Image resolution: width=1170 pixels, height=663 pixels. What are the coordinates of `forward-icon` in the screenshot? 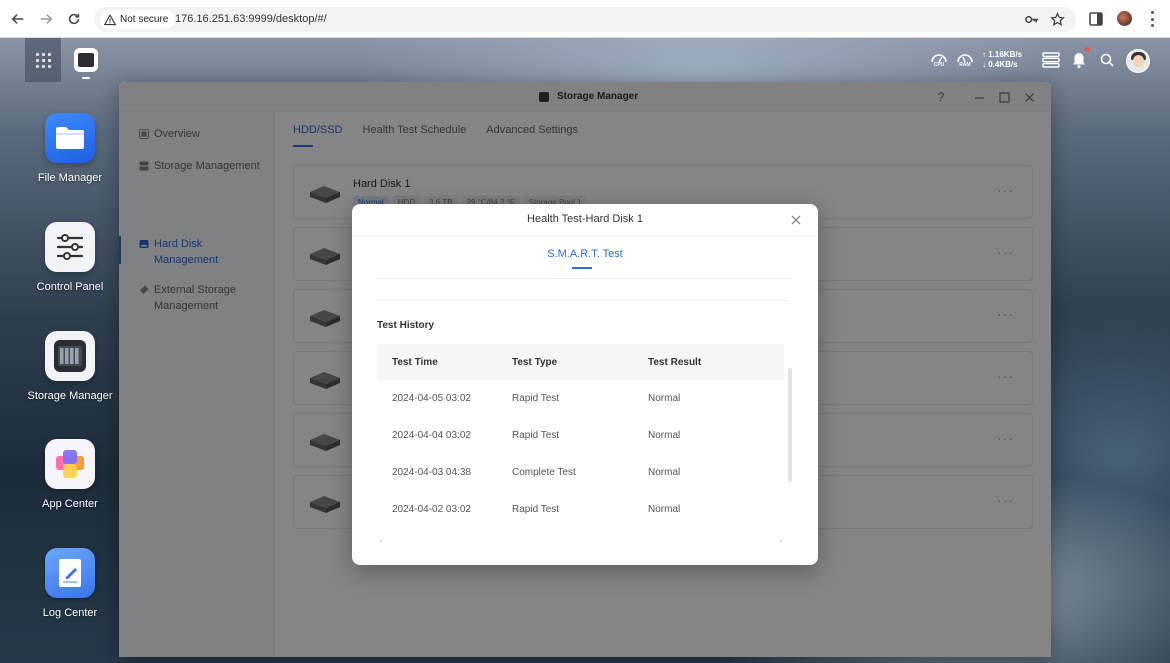 It's located at (46, 19).